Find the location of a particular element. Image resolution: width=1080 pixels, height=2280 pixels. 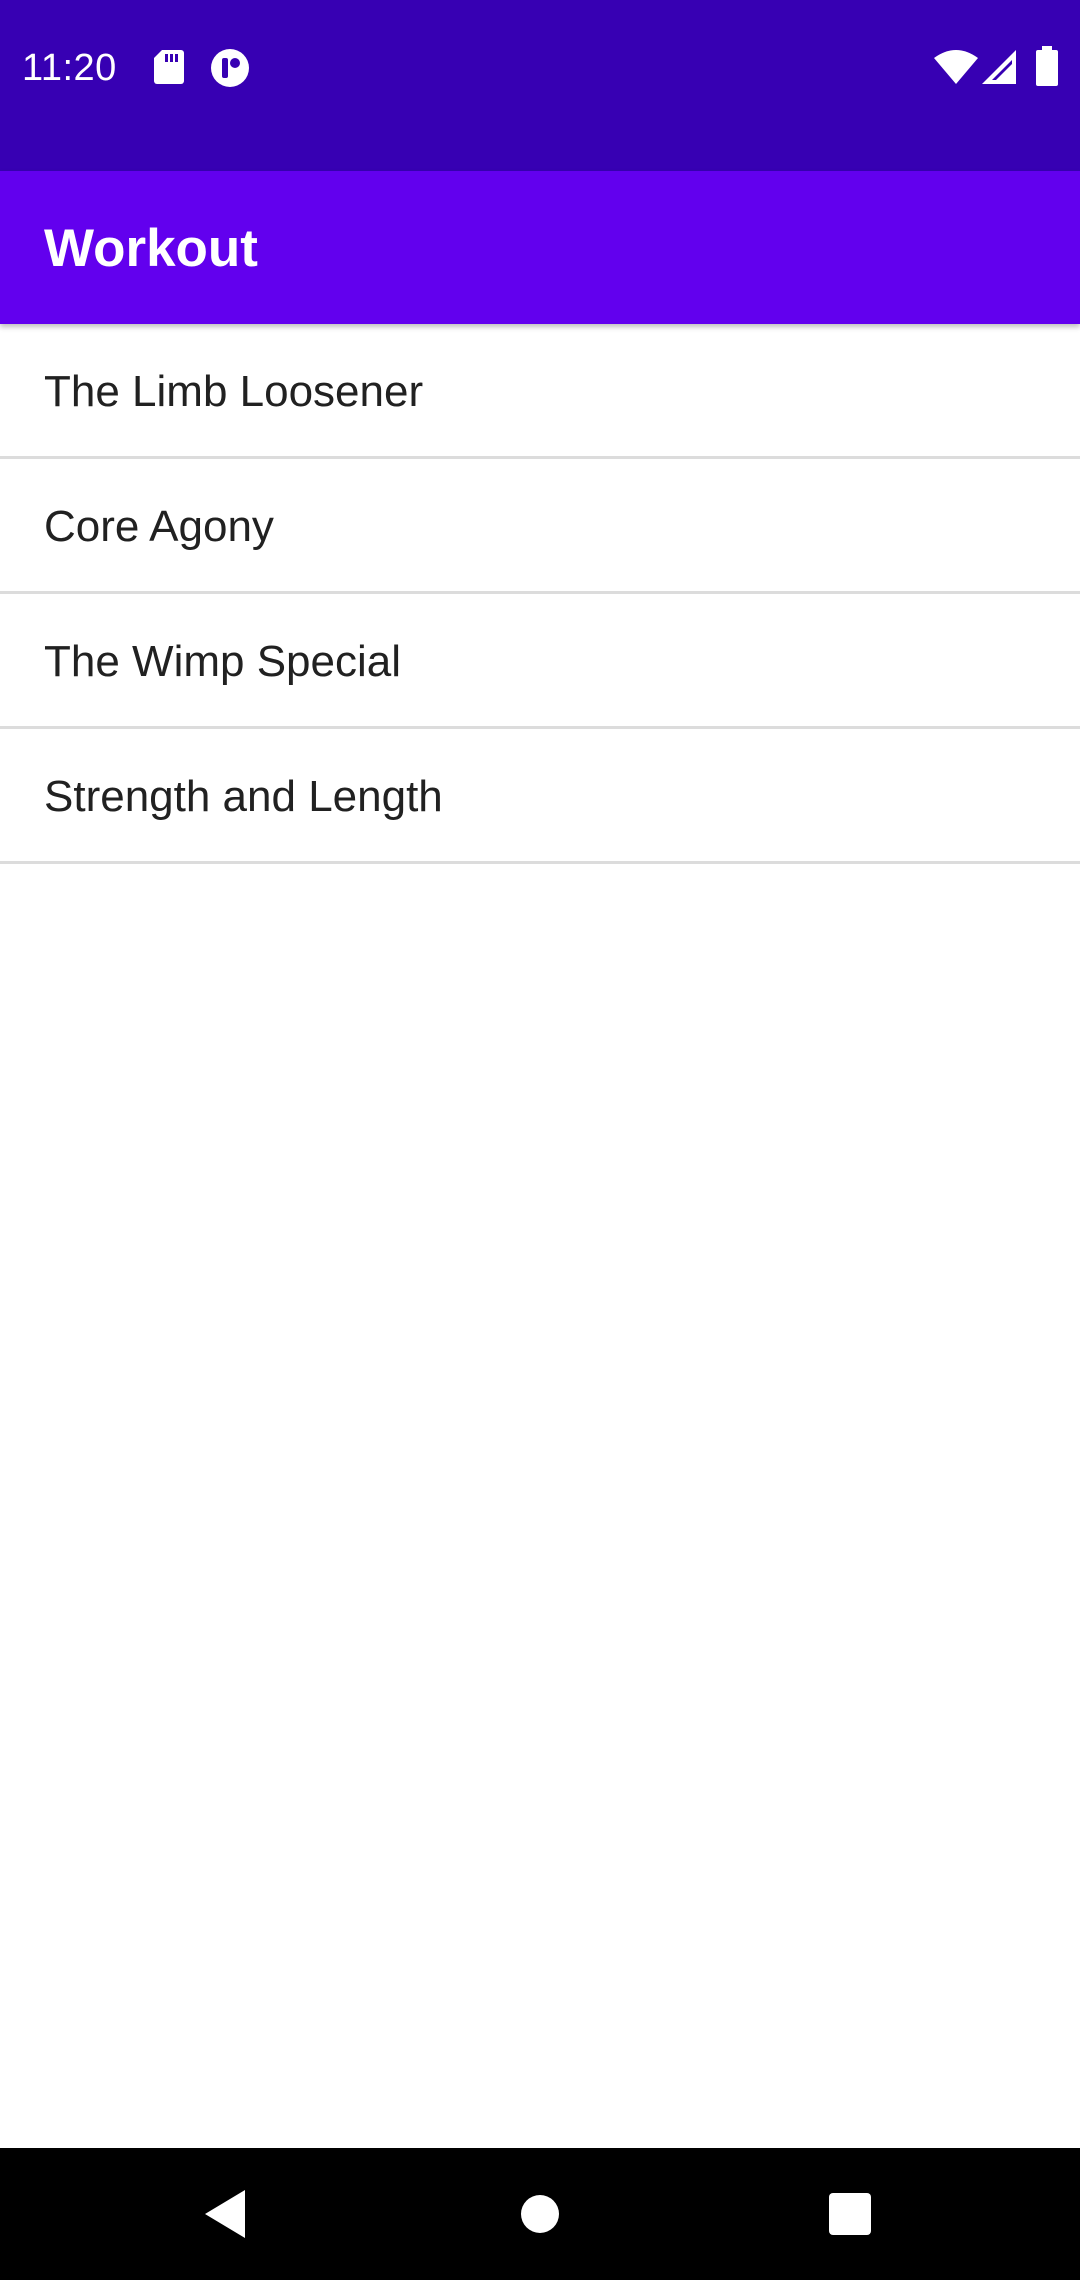

list-item: Strength and Length is located at coordinates (540, 796).